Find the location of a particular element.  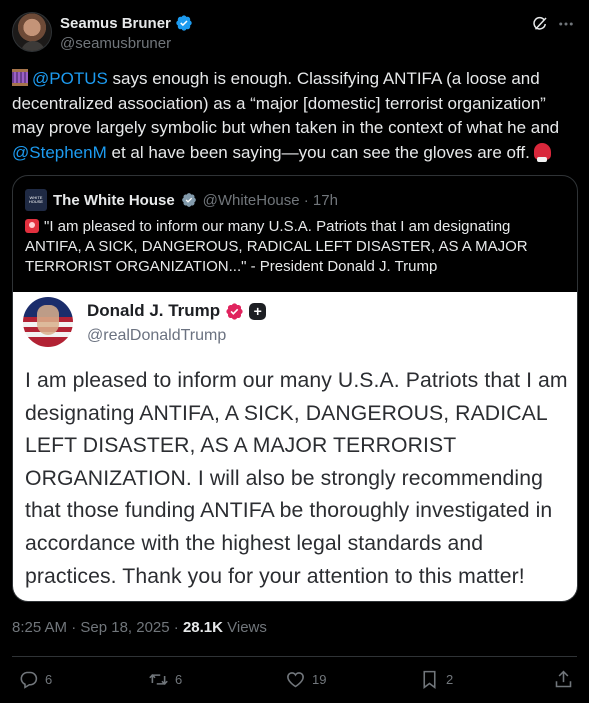

red-verified-badge-icon is located at coordinates (234, 311).